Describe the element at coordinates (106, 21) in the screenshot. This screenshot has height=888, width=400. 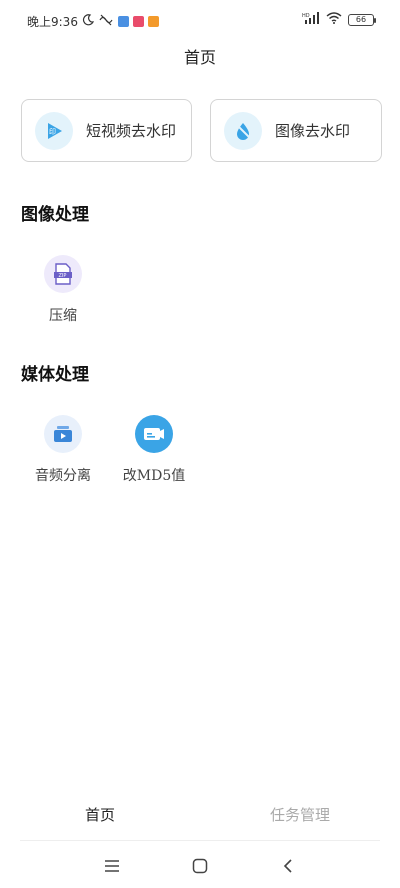
I see `mute-icon` at that location.